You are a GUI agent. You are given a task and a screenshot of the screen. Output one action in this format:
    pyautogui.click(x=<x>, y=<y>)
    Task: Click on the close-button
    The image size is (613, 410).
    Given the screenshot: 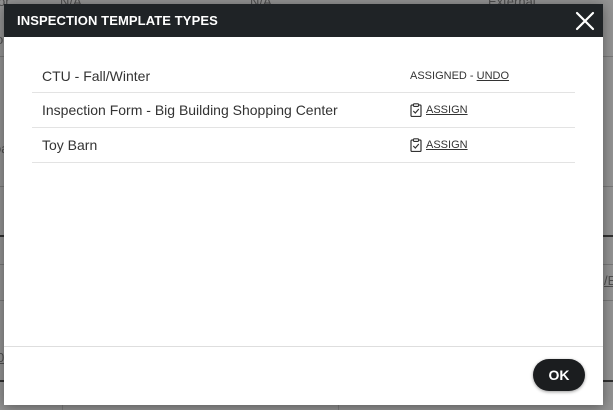 What is the action you would take?
    pyautogui.click(x=585, y=21)
    